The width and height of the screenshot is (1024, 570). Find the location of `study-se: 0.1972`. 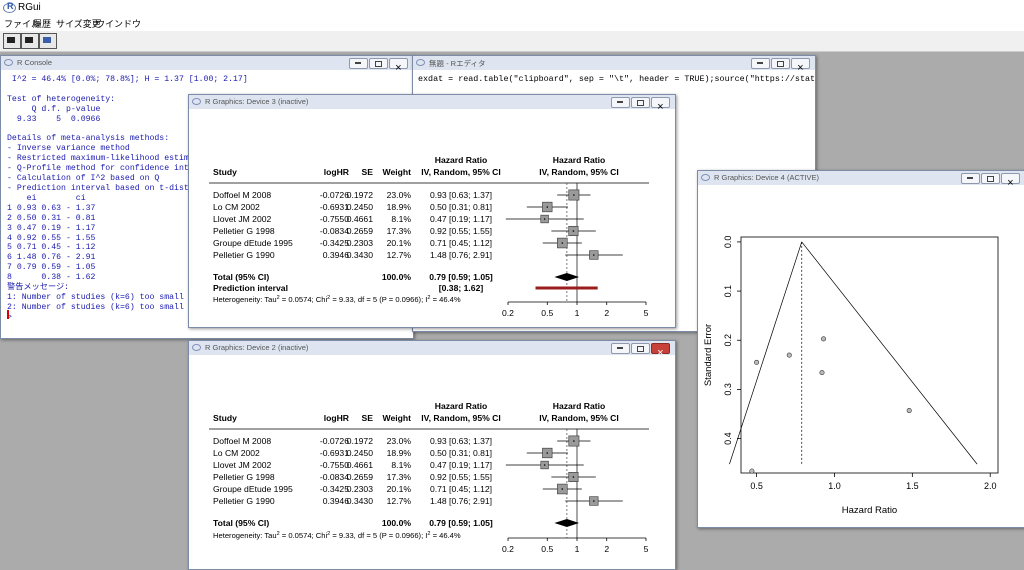

study-se: 0.1972 is located at coordinates (360, 441).